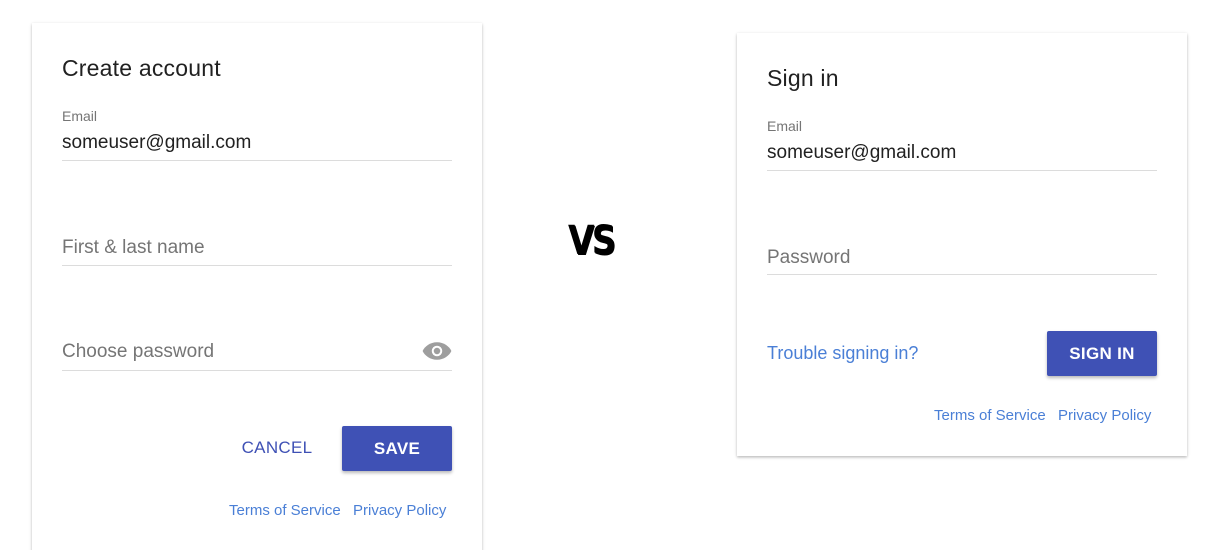  I want to click on vs-label: VS, so click(592, 241).